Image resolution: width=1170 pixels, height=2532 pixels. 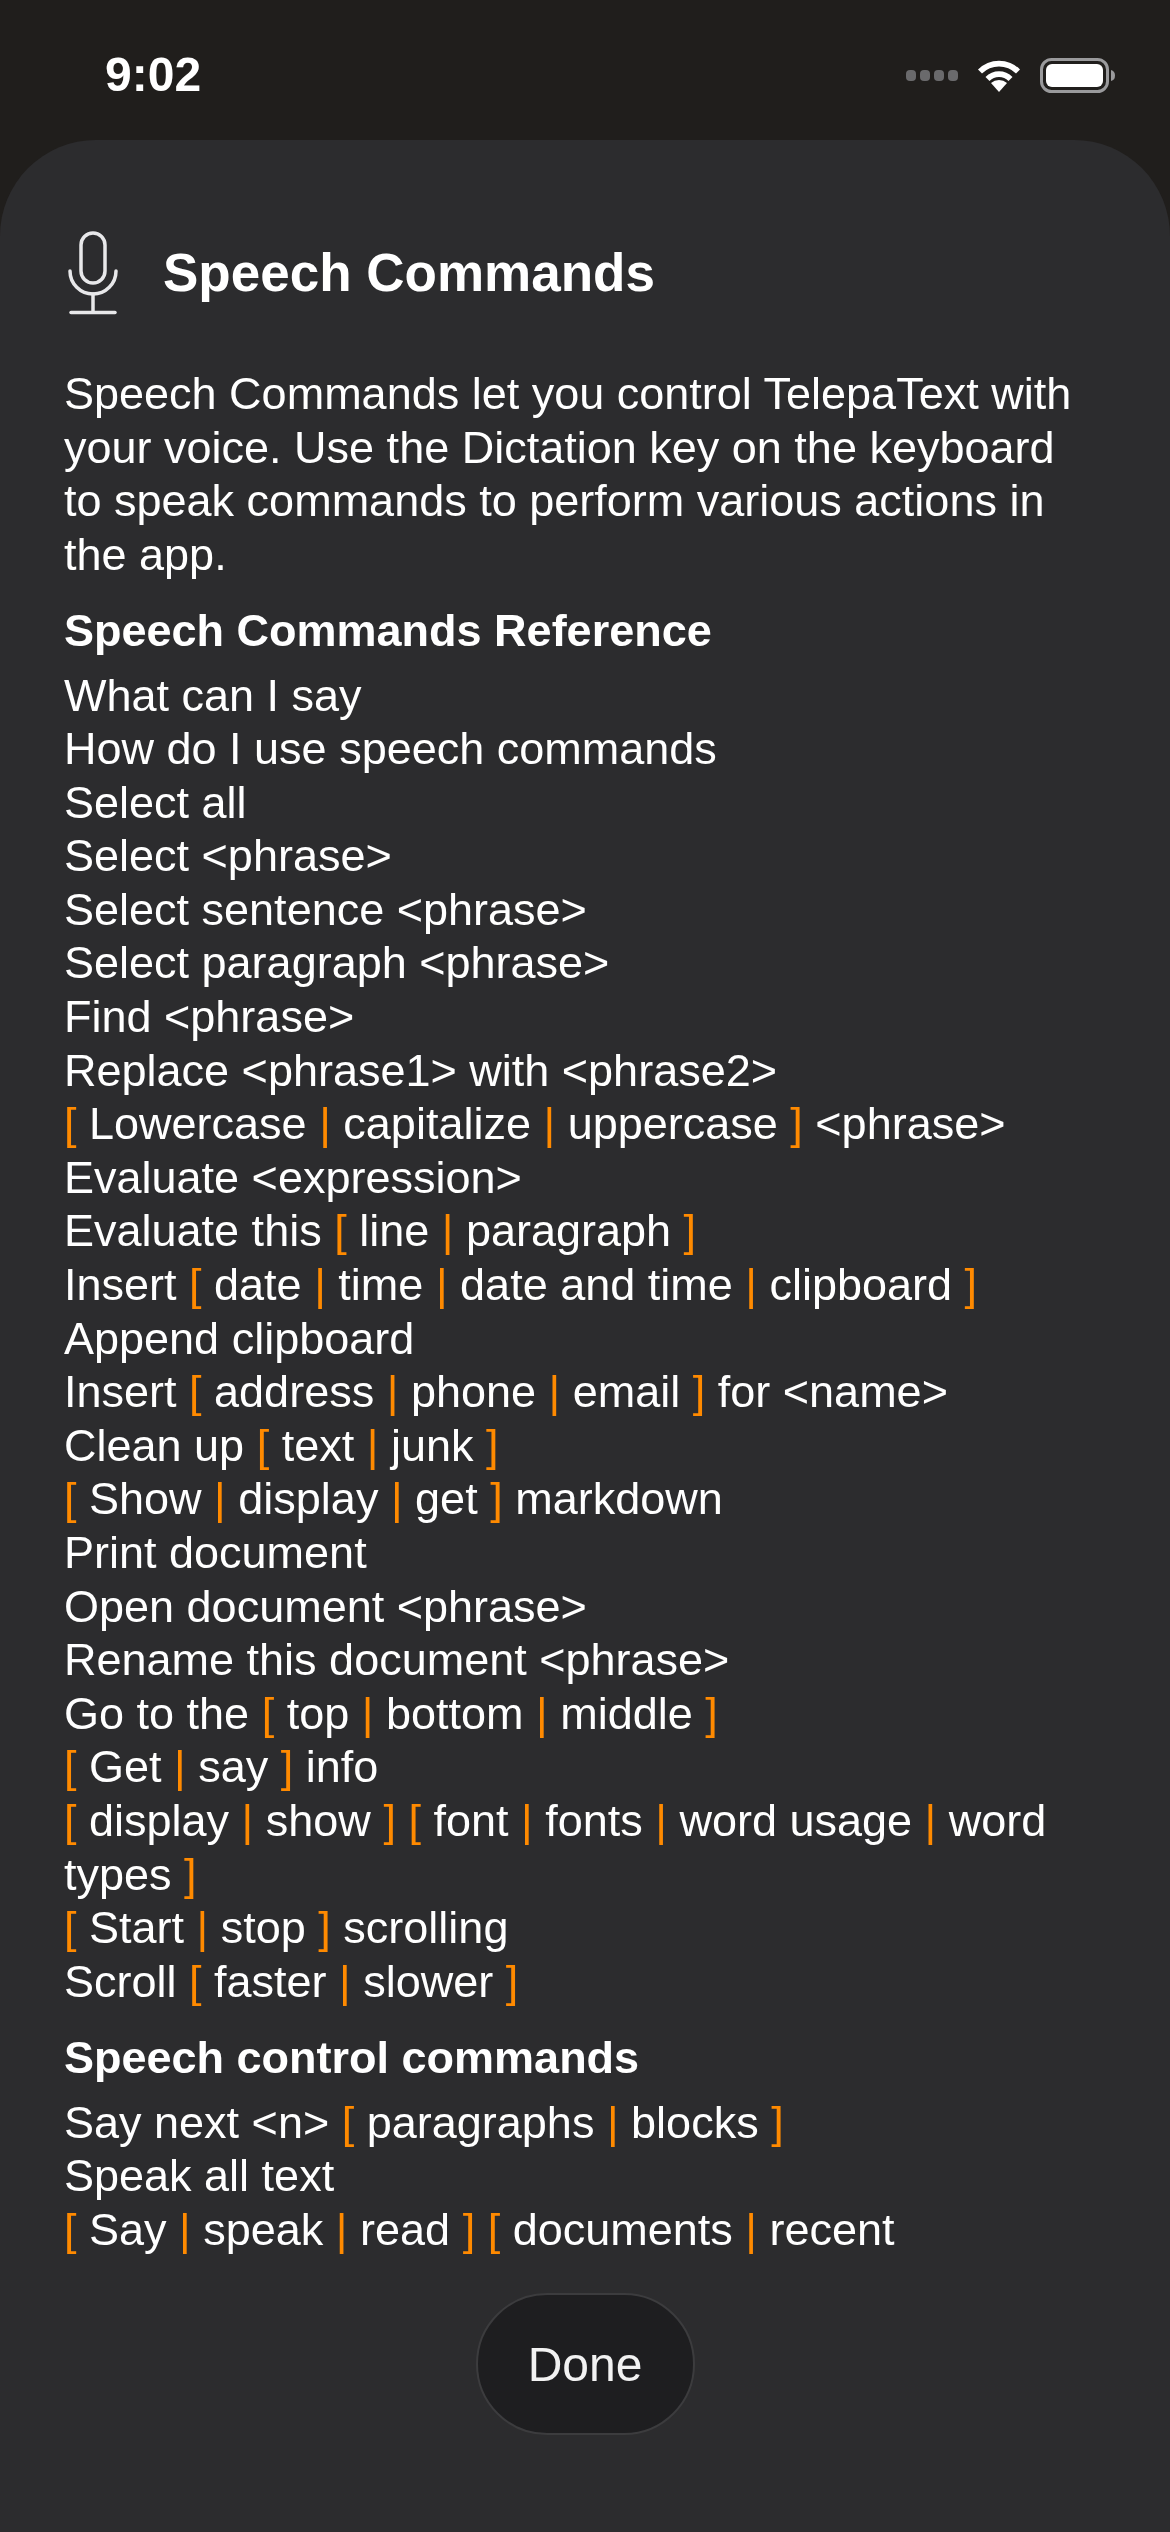 I want to click on command-line: Print document, so click(x=216, y=1553).